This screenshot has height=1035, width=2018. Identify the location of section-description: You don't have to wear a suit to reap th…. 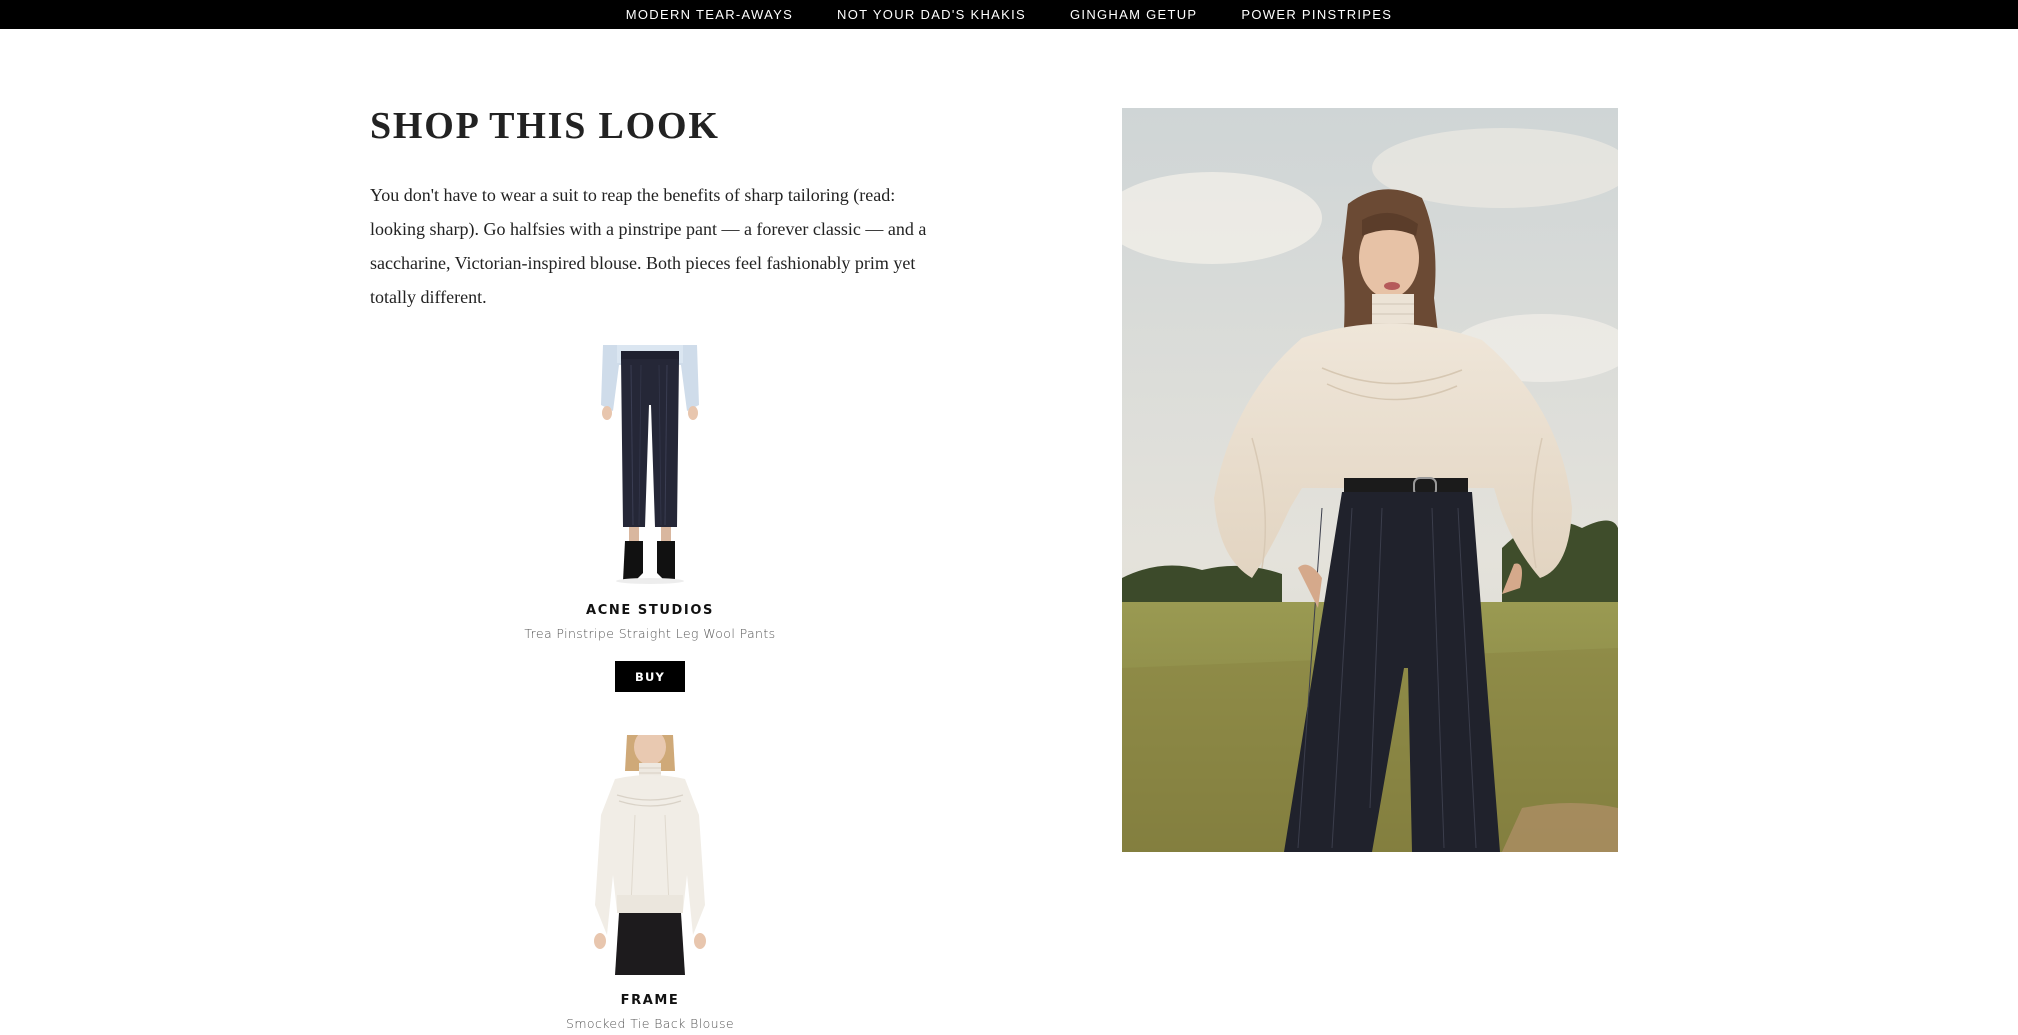
(648, 246).